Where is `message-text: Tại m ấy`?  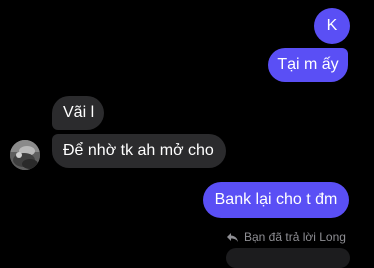
message-text: Tại m ấy is located at coordinates (308, 64).